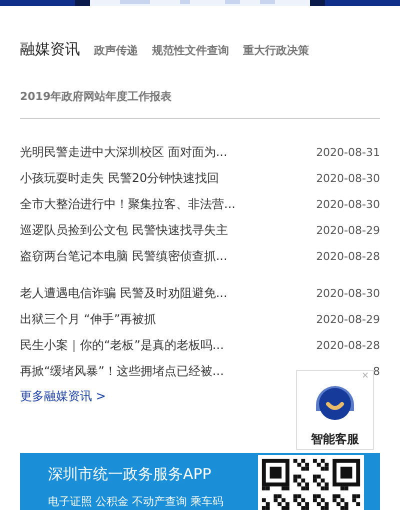 The width and height of the screenshot is (400, 510). What do you see at coordinates (136, 501) in the screenshot?
I see `banner-subtitle: 电子证照 公积金 不动产查询 乘车码` at bounding box center [136, 501].